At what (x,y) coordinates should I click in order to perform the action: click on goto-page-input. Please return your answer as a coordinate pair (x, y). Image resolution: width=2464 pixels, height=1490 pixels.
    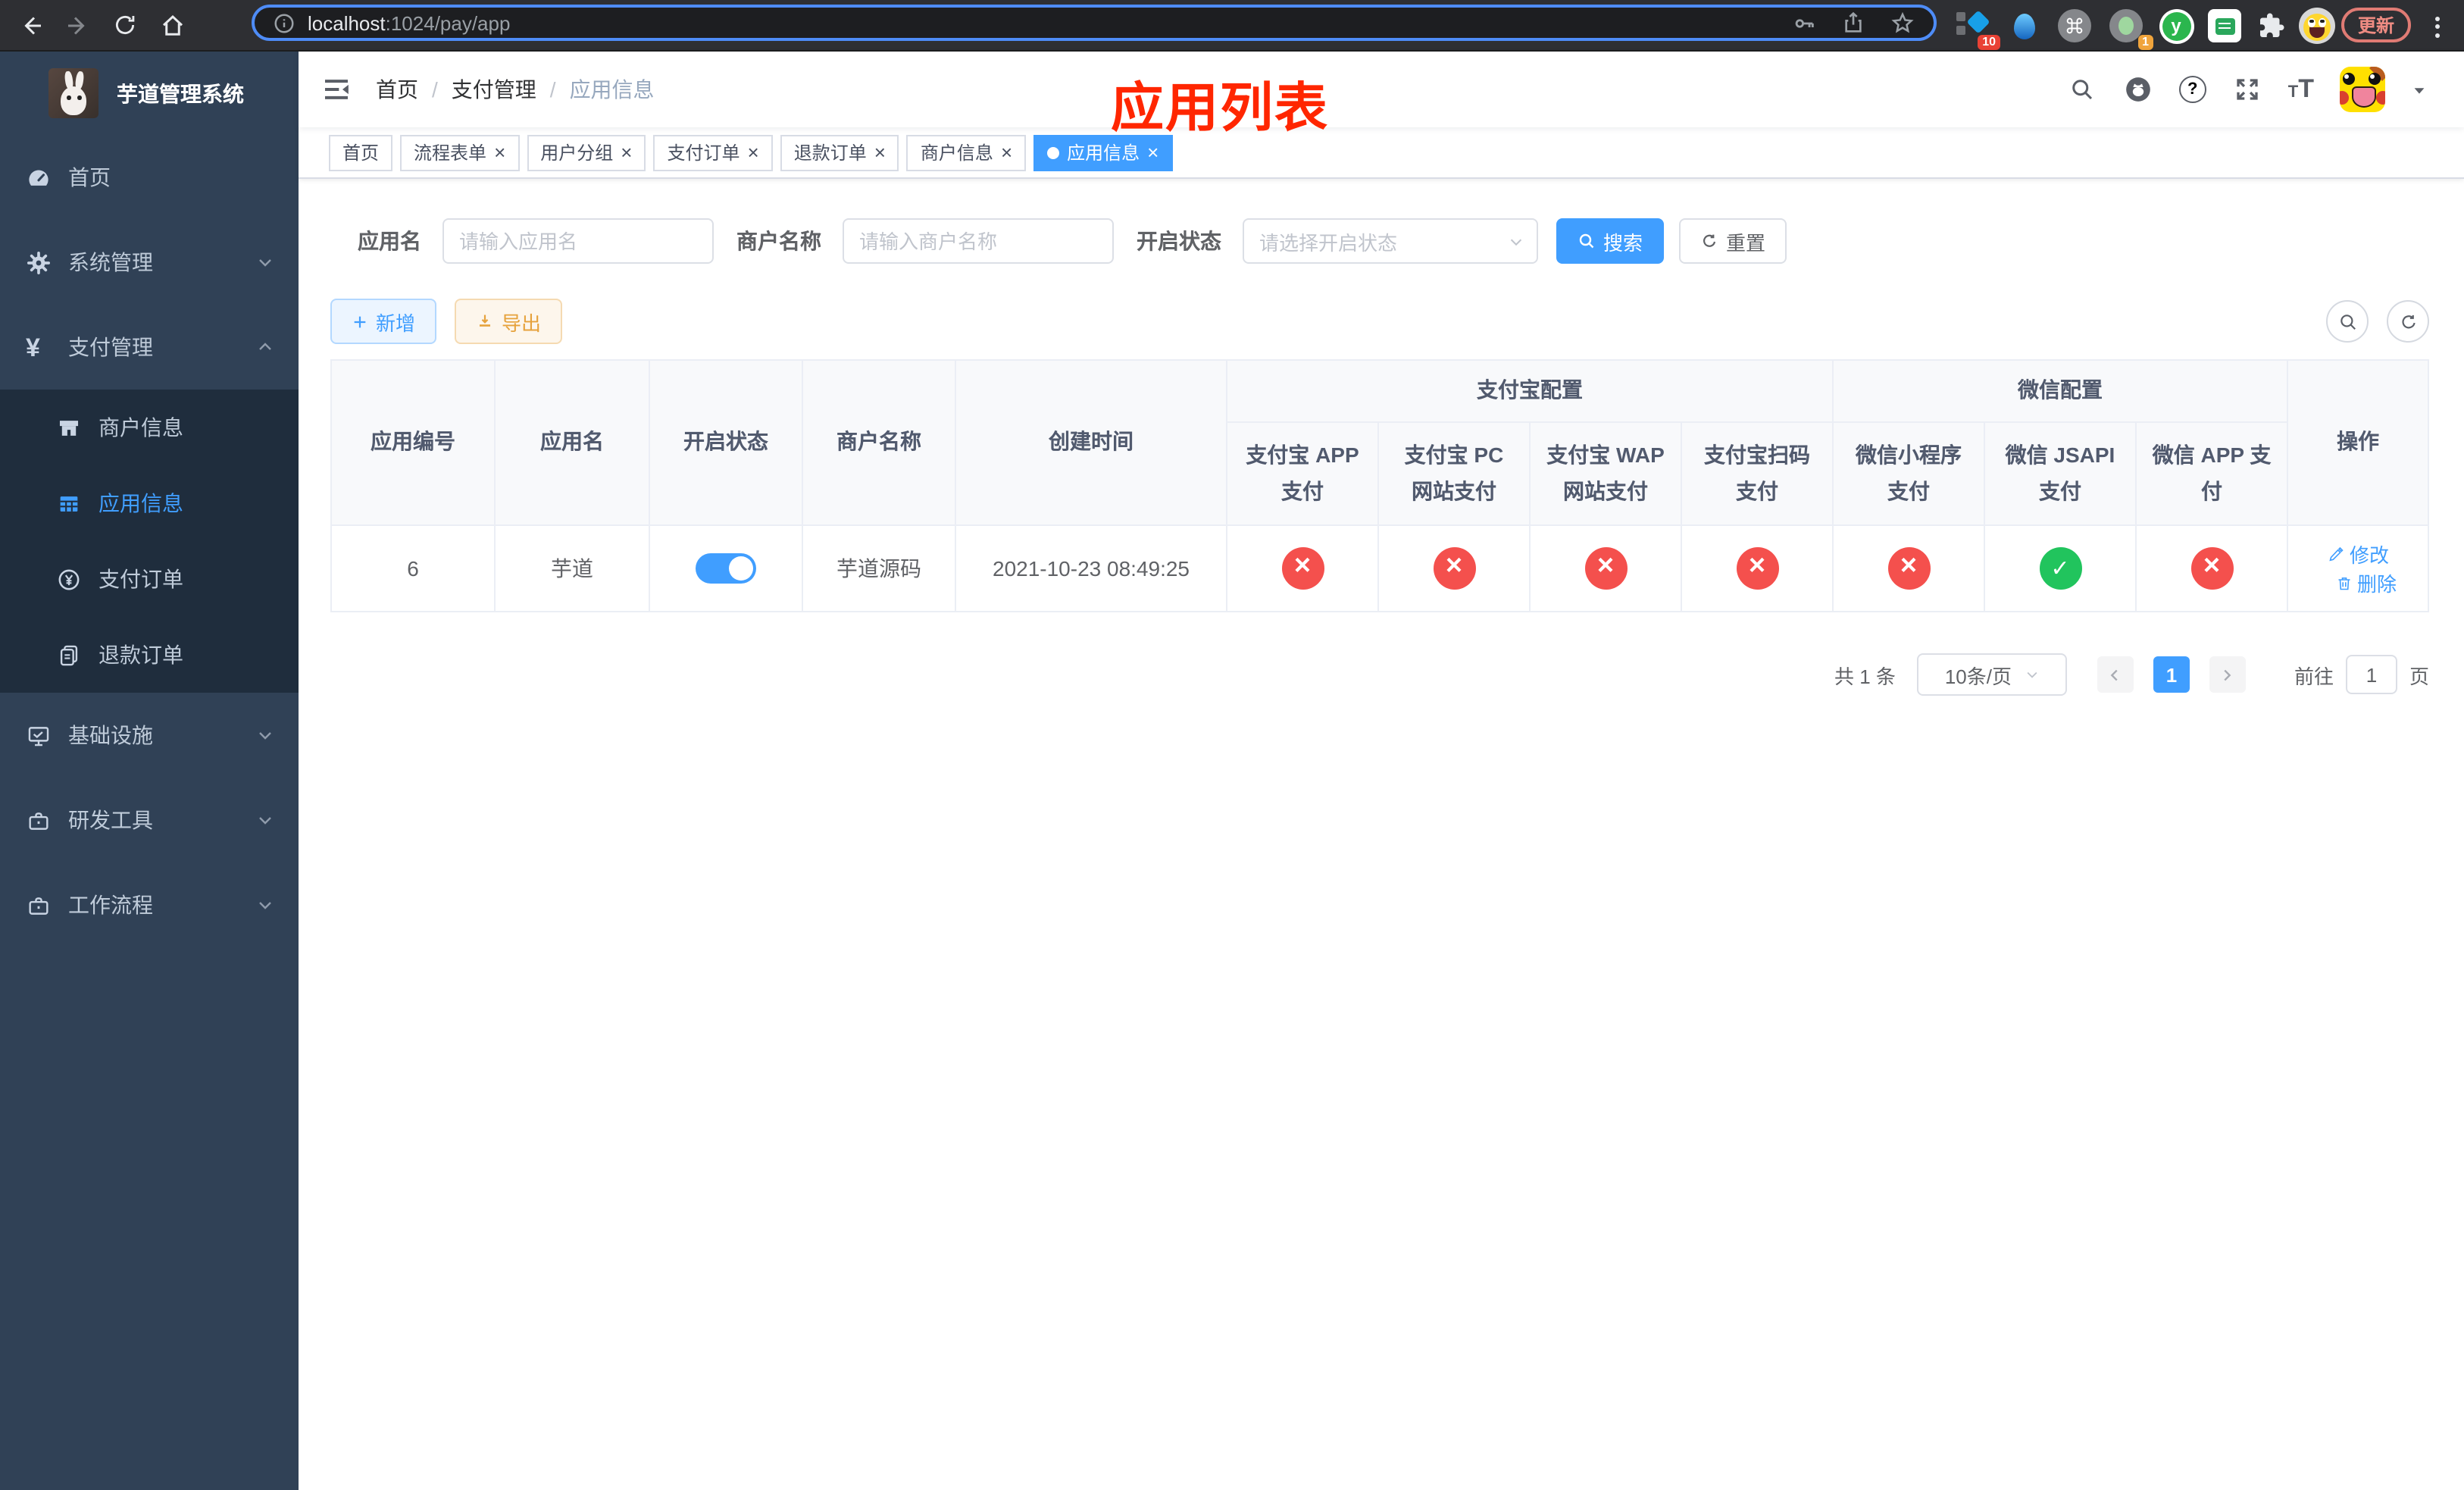
    Looking at the image, I should click on (2371, 675).